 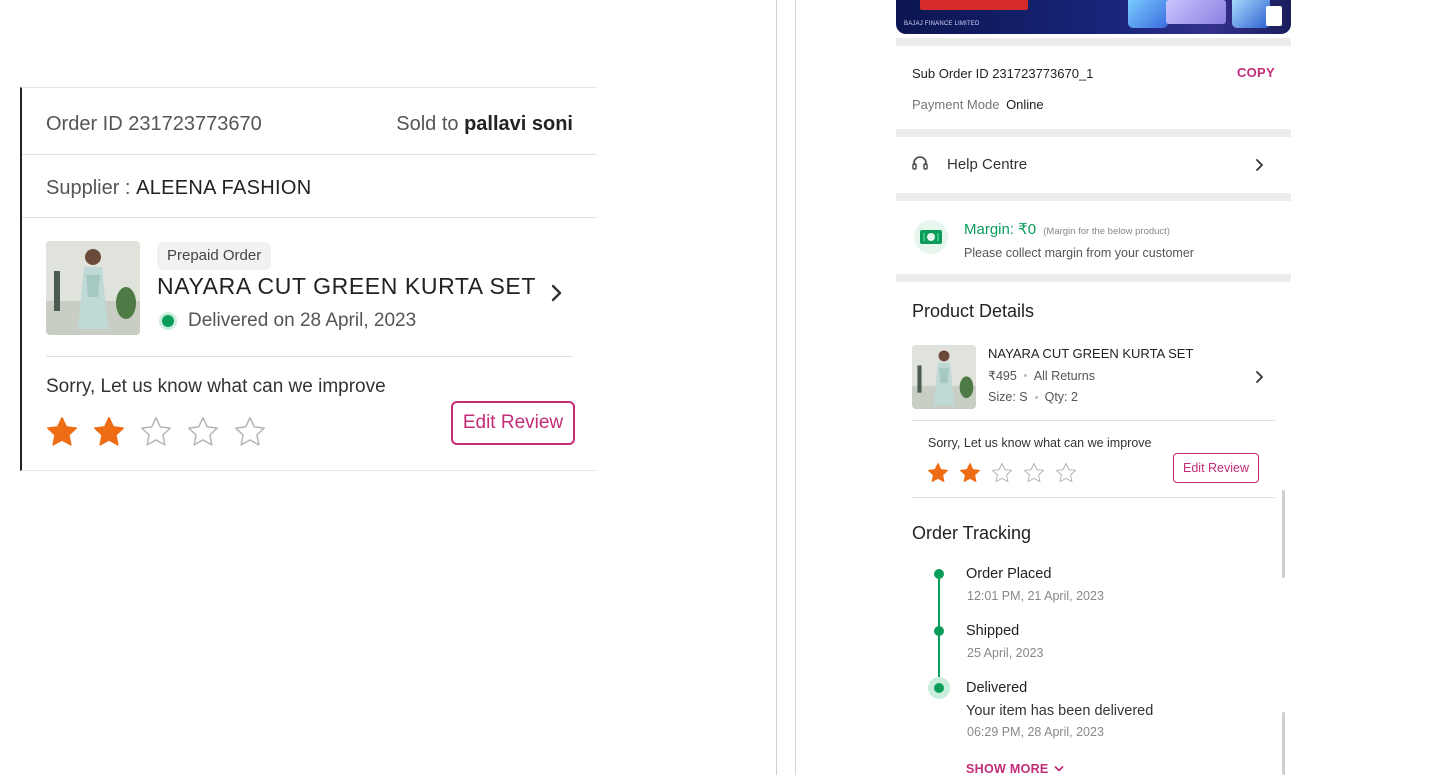 I want to click on margin-subtitle: Please collect margin from your customer, so click(x=1079, y=253).